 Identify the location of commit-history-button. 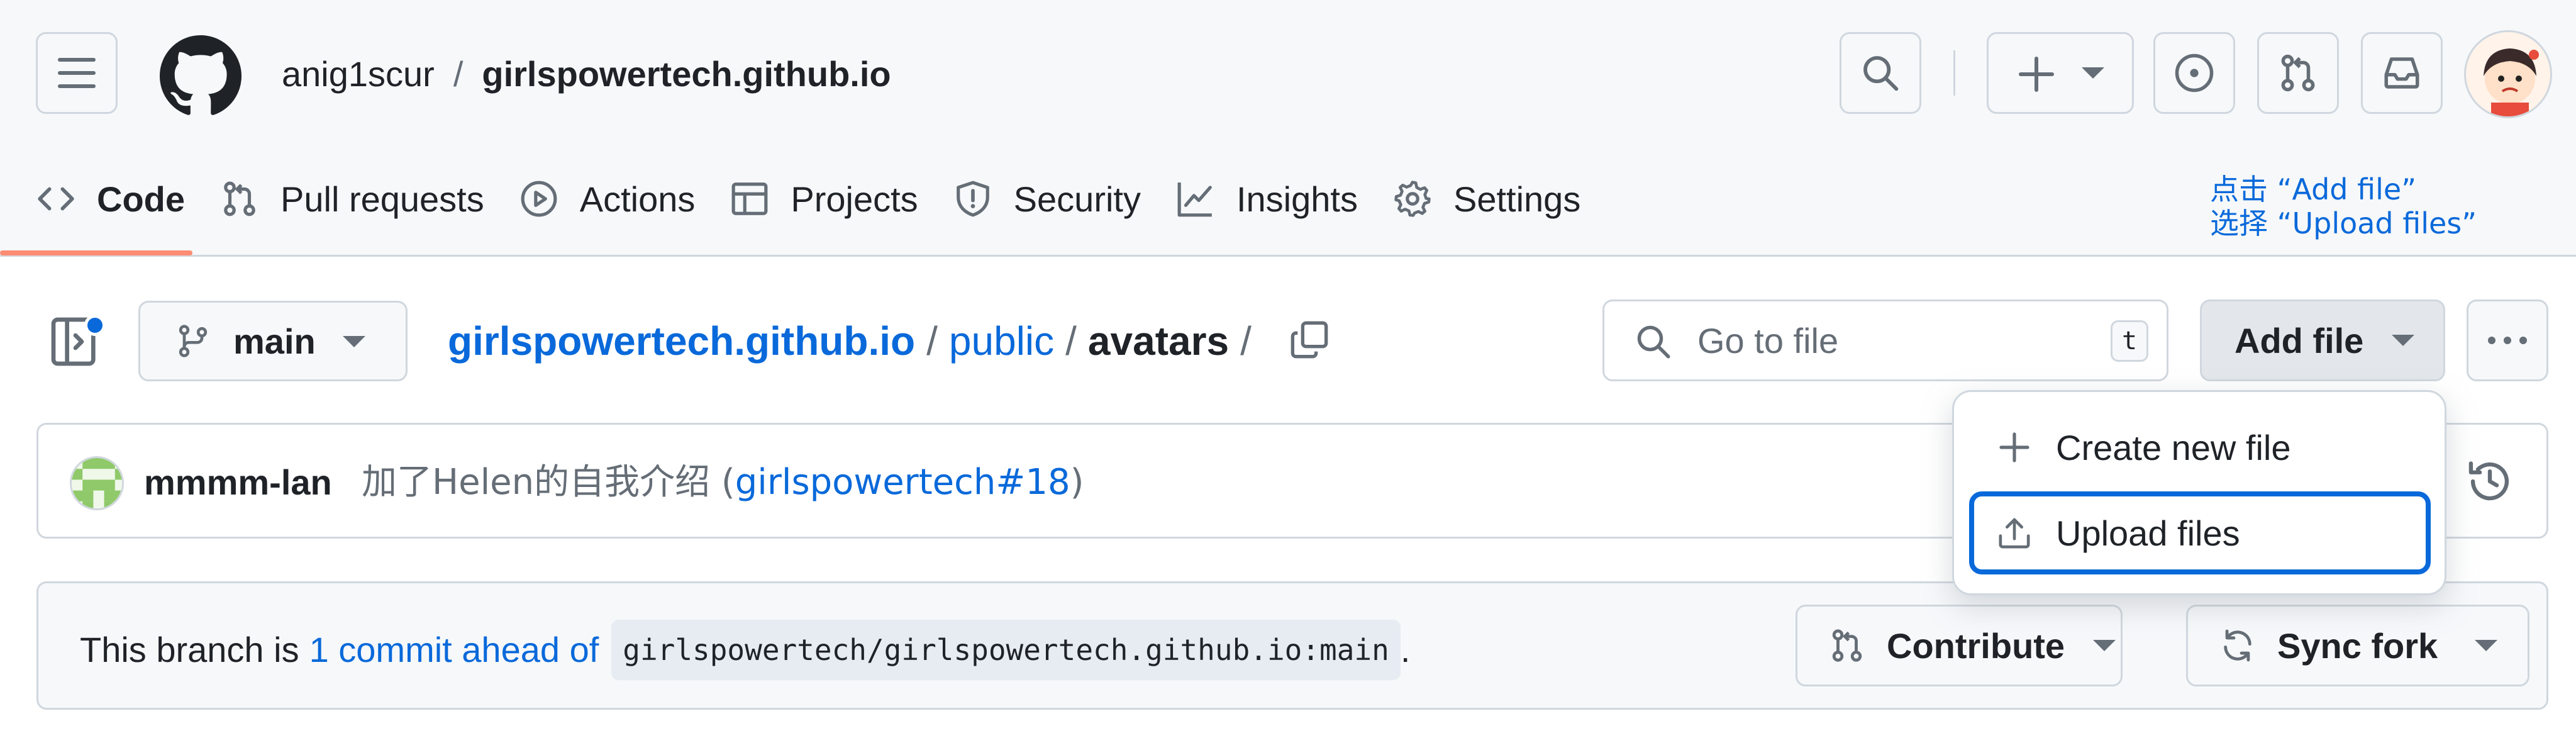
(2490, 481).